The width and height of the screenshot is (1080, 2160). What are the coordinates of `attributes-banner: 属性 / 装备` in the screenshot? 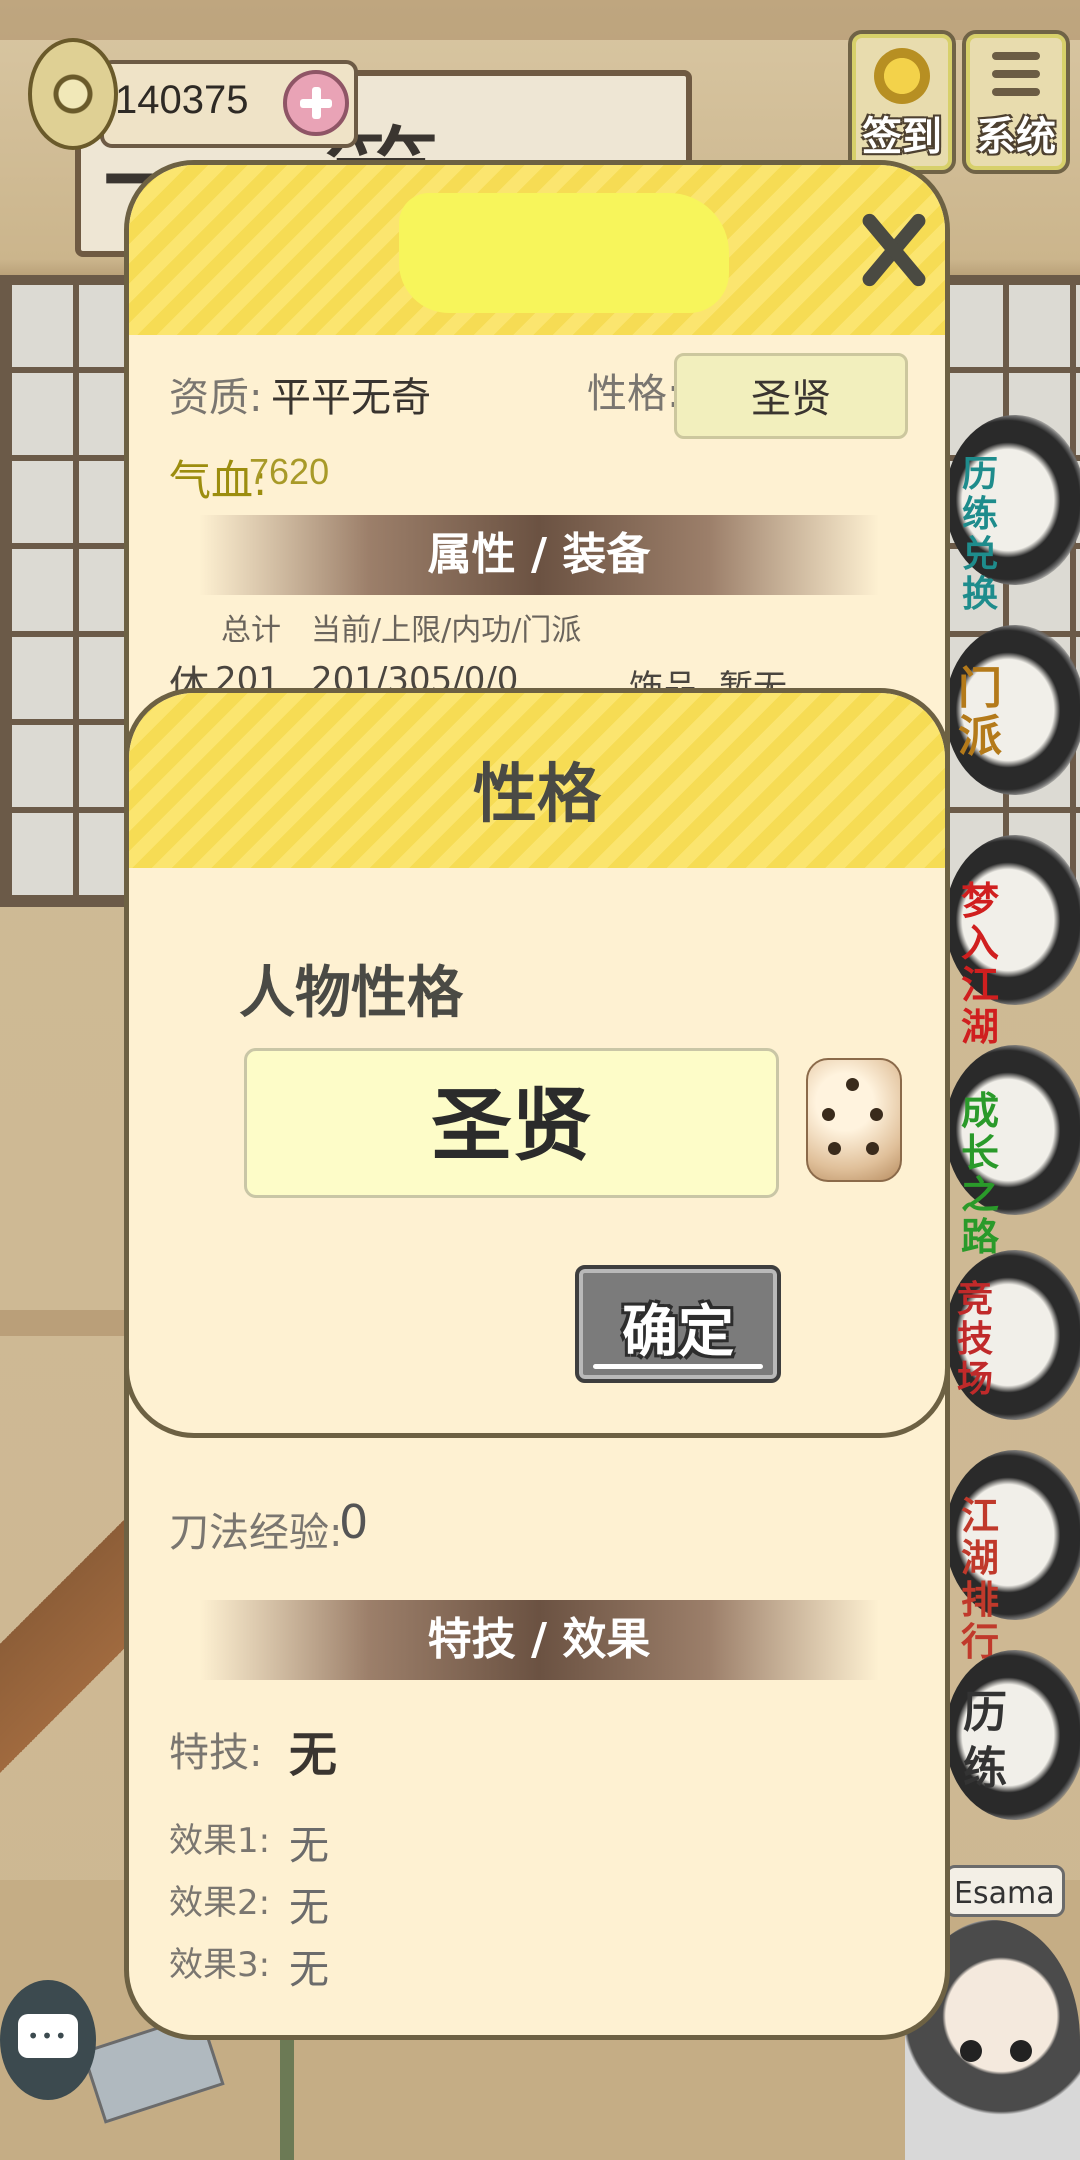 It's located at (539, 555).